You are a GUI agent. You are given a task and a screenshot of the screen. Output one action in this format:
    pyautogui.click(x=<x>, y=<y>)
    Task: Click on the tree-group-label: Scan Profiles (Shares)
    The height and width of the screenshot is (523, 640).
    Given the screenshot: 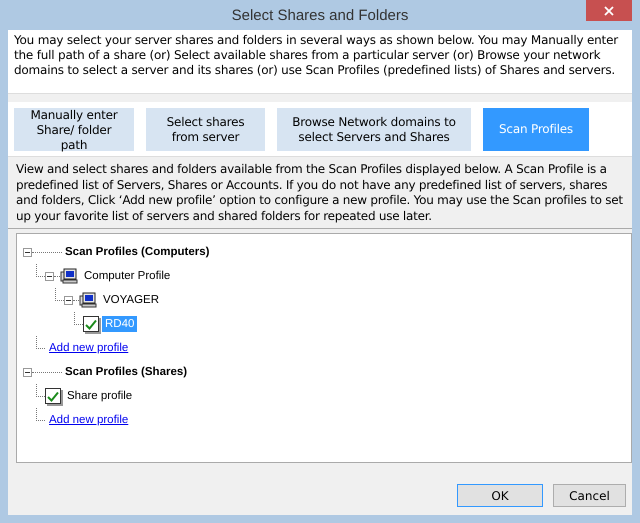 What is the action you would take?
    pyautogui.click(x=126, y=372)
    